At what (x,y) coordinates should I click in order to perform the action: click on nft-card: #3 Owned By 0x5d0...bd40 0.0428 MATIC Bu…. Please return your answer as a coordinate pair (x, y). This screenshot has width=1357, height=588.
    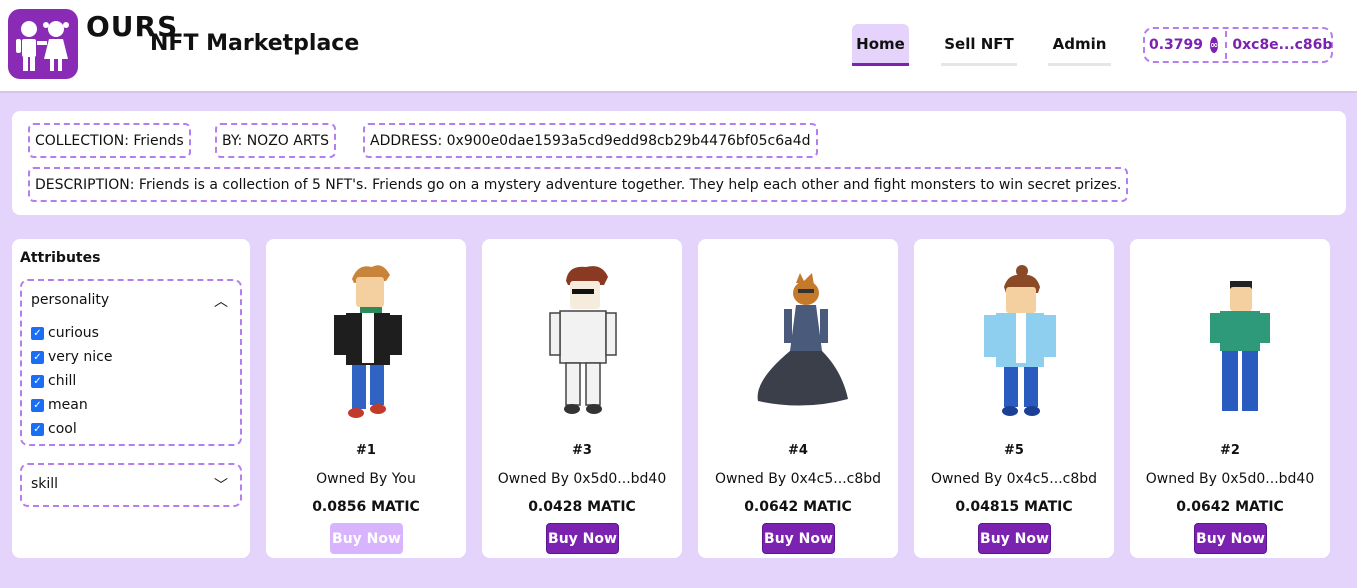
    Looking at the image, I should click on (582, 398).